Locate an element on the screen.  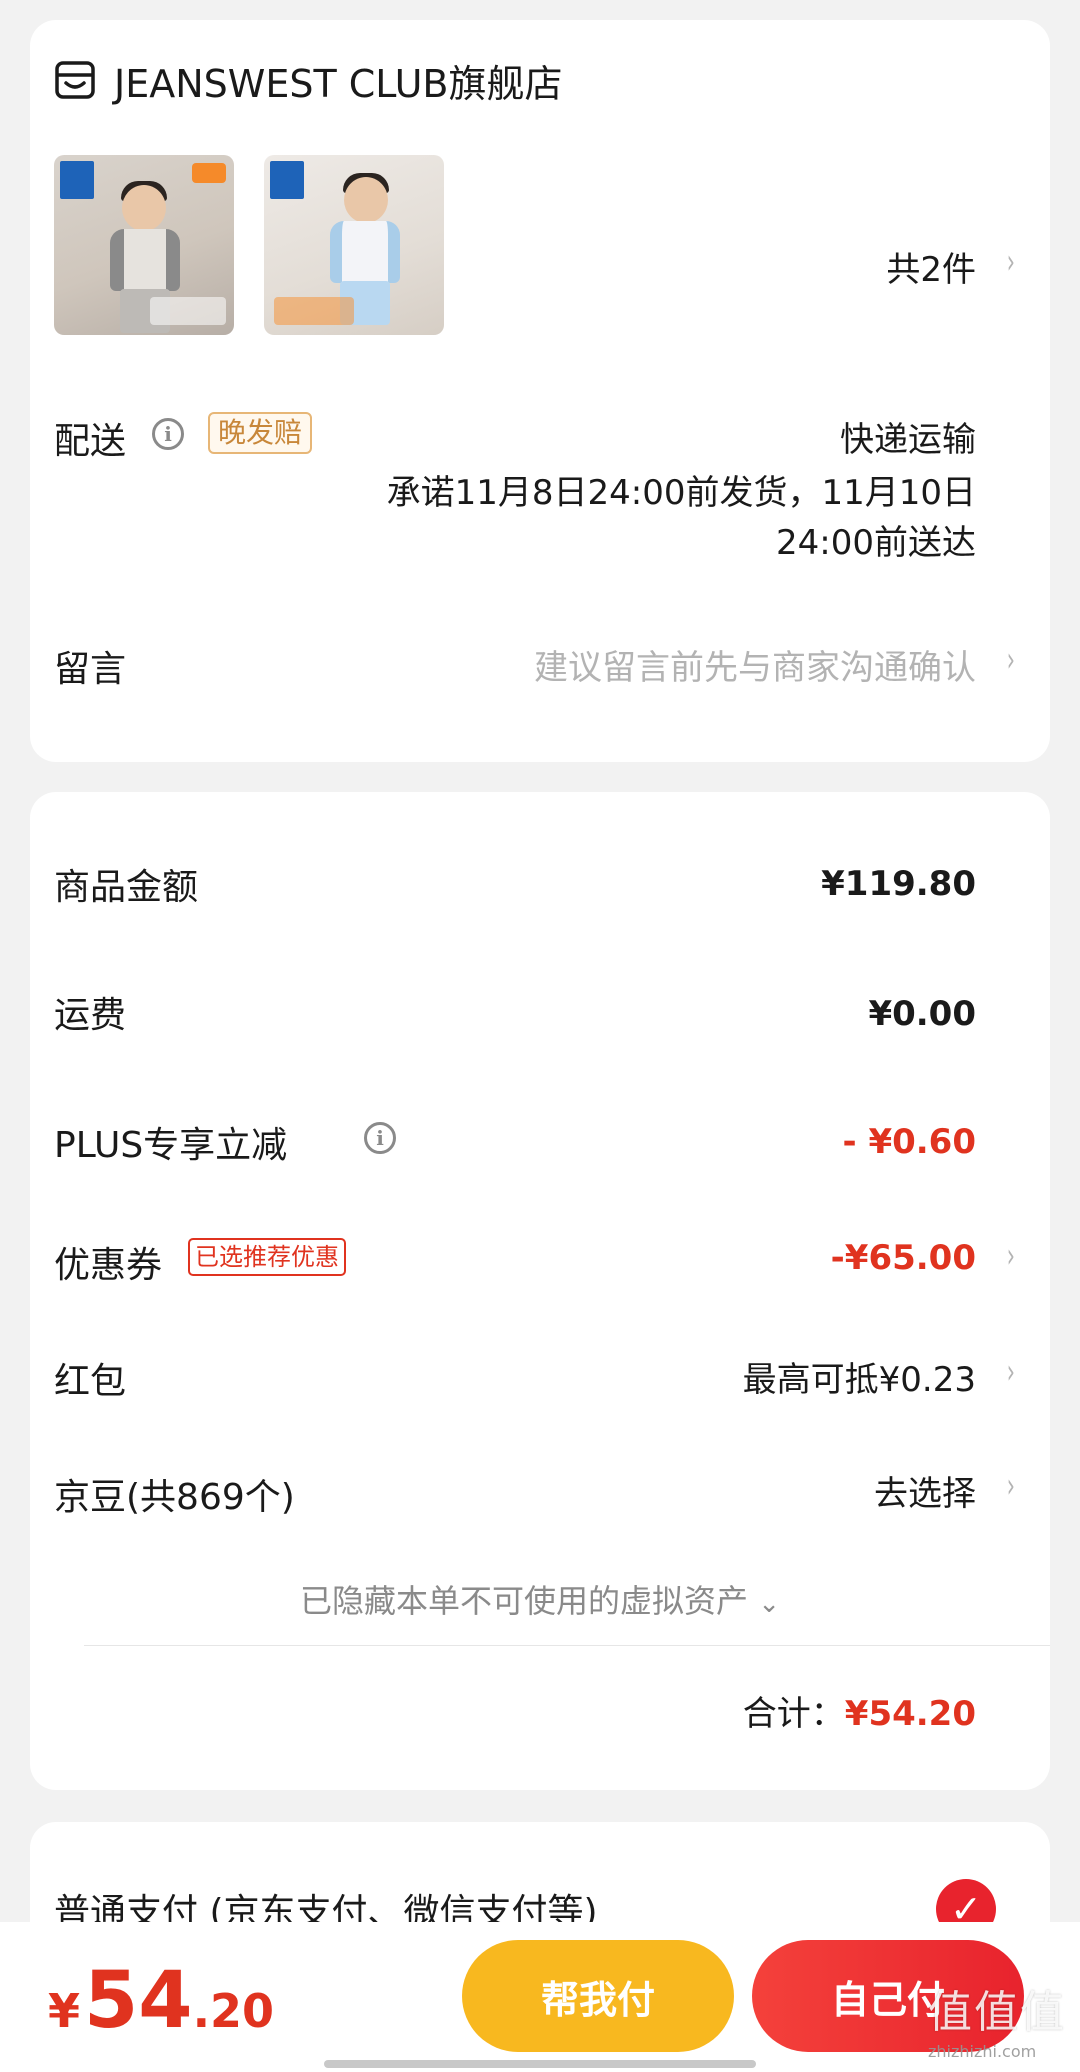
coupon-label: 优惠券 is located at coordinates (108, 1265).